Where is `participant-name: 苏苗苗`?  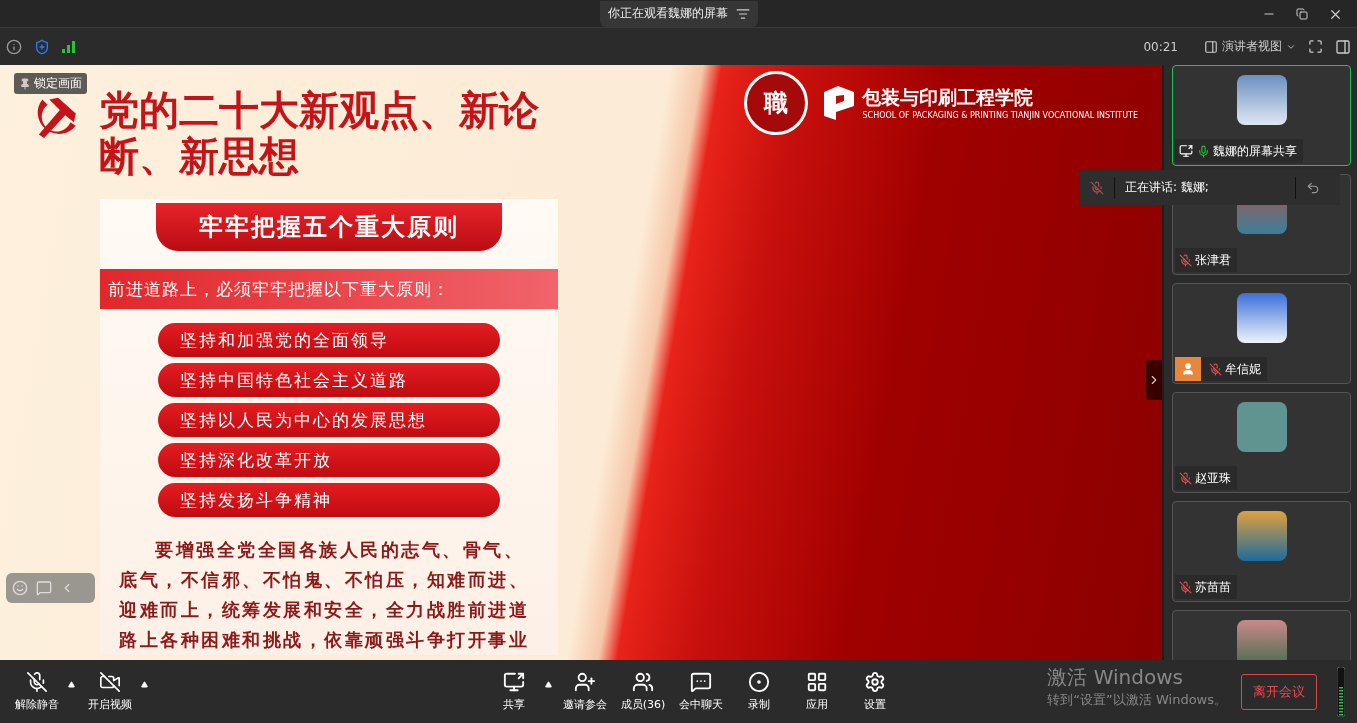 participant-name: 苏苗苗 is located at coordinates (1213, 587).